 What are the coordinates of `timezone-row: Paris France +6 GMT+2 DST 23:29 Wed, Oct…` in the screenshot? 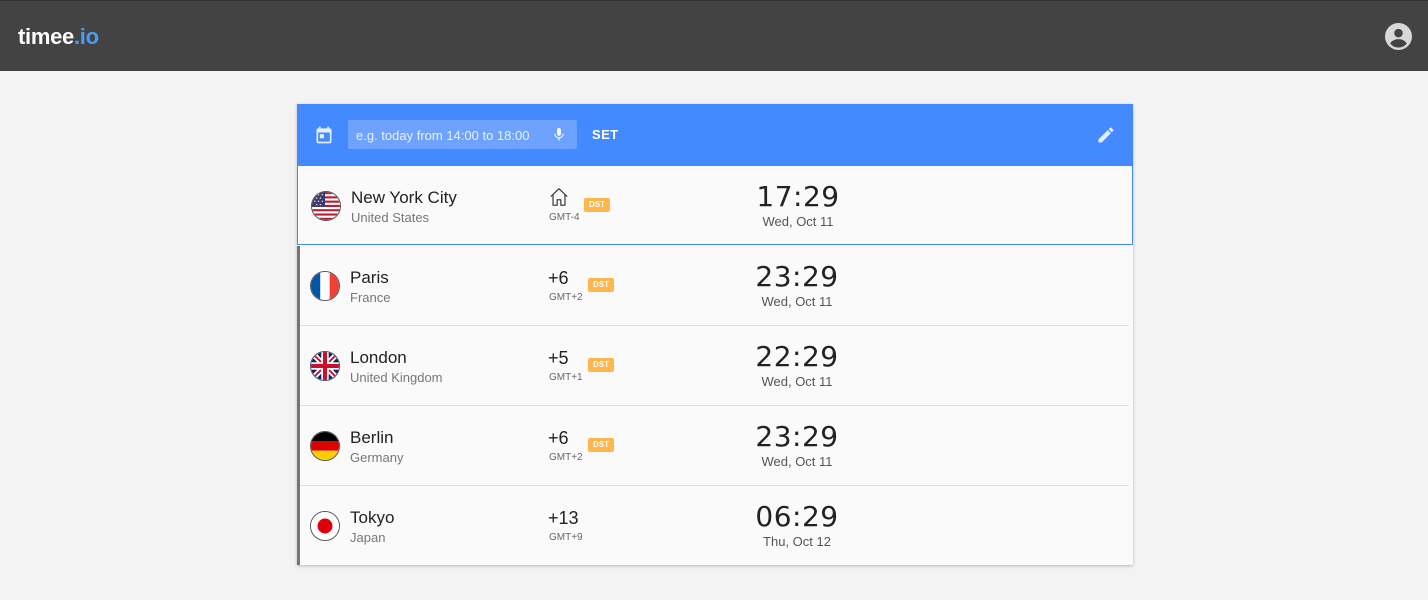 It's located at (715, 286).